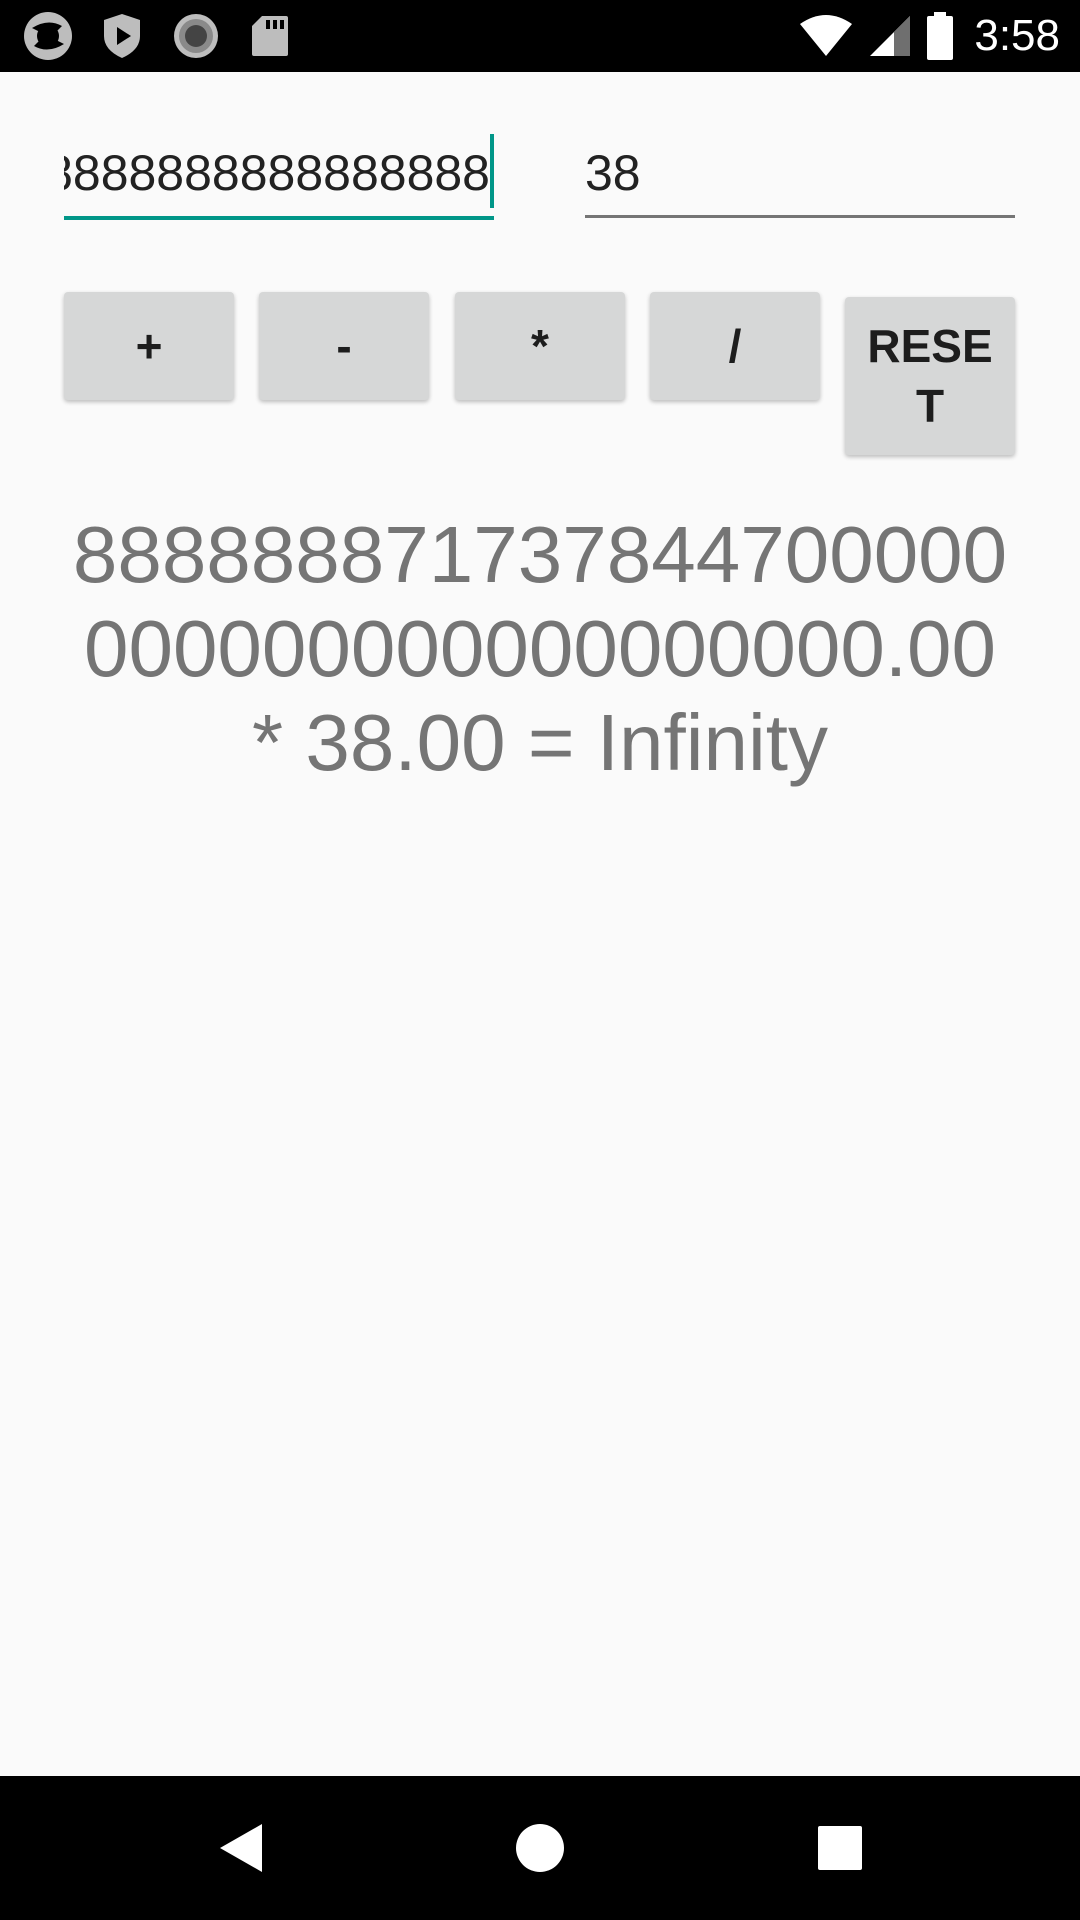 The width and height of the screenshot is (1080, 1920). What do you see at coordinates (270, 36) in the screenshot?
I see `sd-card-icon` at bounding box center [270, 36].